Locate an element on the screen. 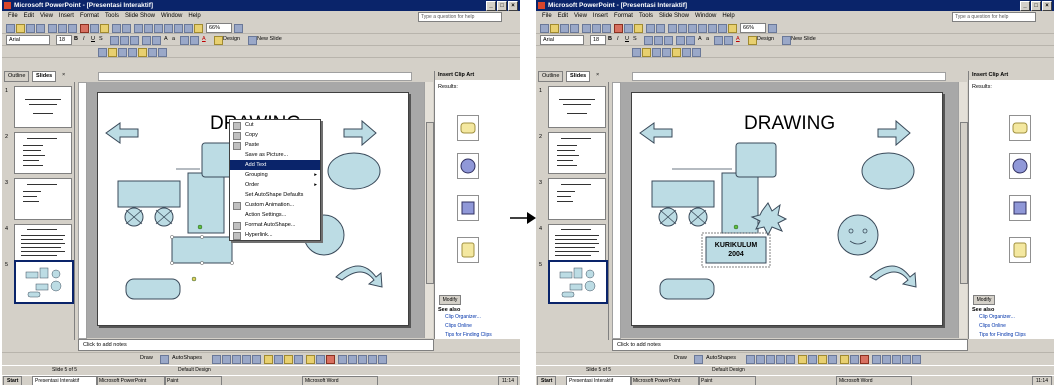 The height and width of the screenshot is (385, 1056). bullets-icon is located at coordinates (156, 40).